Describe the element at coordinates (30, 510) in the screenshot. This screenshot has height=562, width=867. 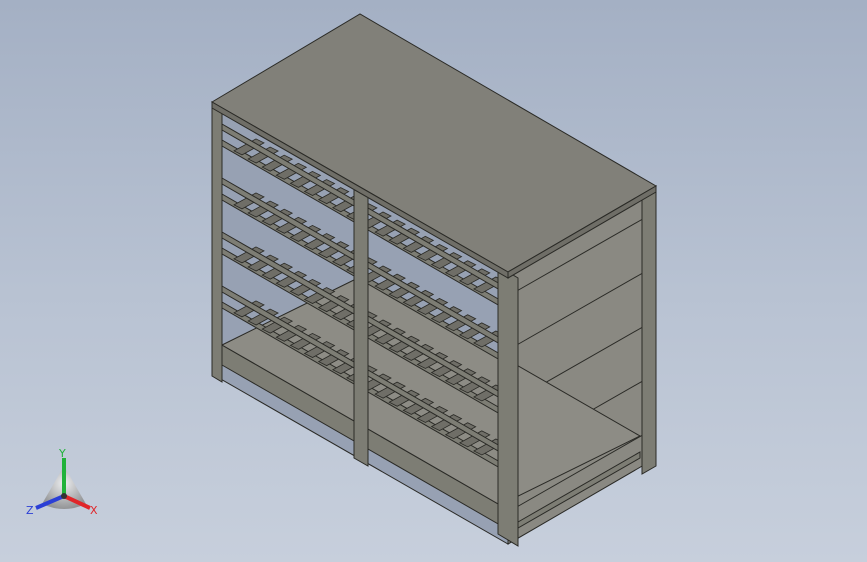
I see `triad-z-label: Z` at that location.